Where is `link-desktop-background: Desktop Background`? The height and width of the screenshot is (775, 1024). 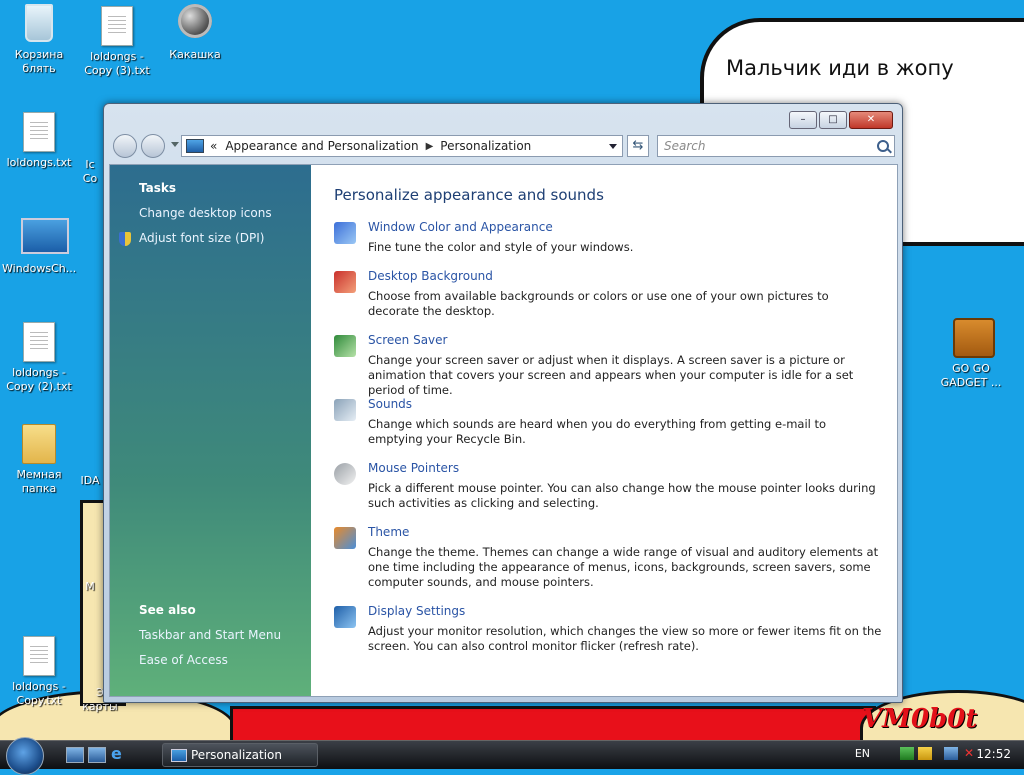 link-desktop-background: Desktop Background is located at coordinates (430, 276).